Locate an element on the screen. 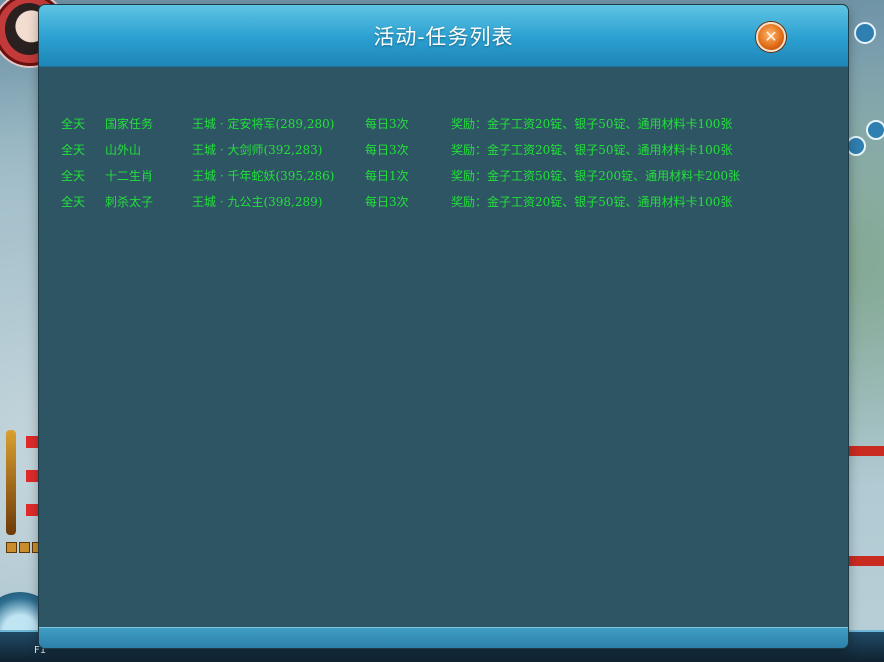 This screenshot has width=884, height=662. chat-scrollbar is located at coordinates (11, 482).